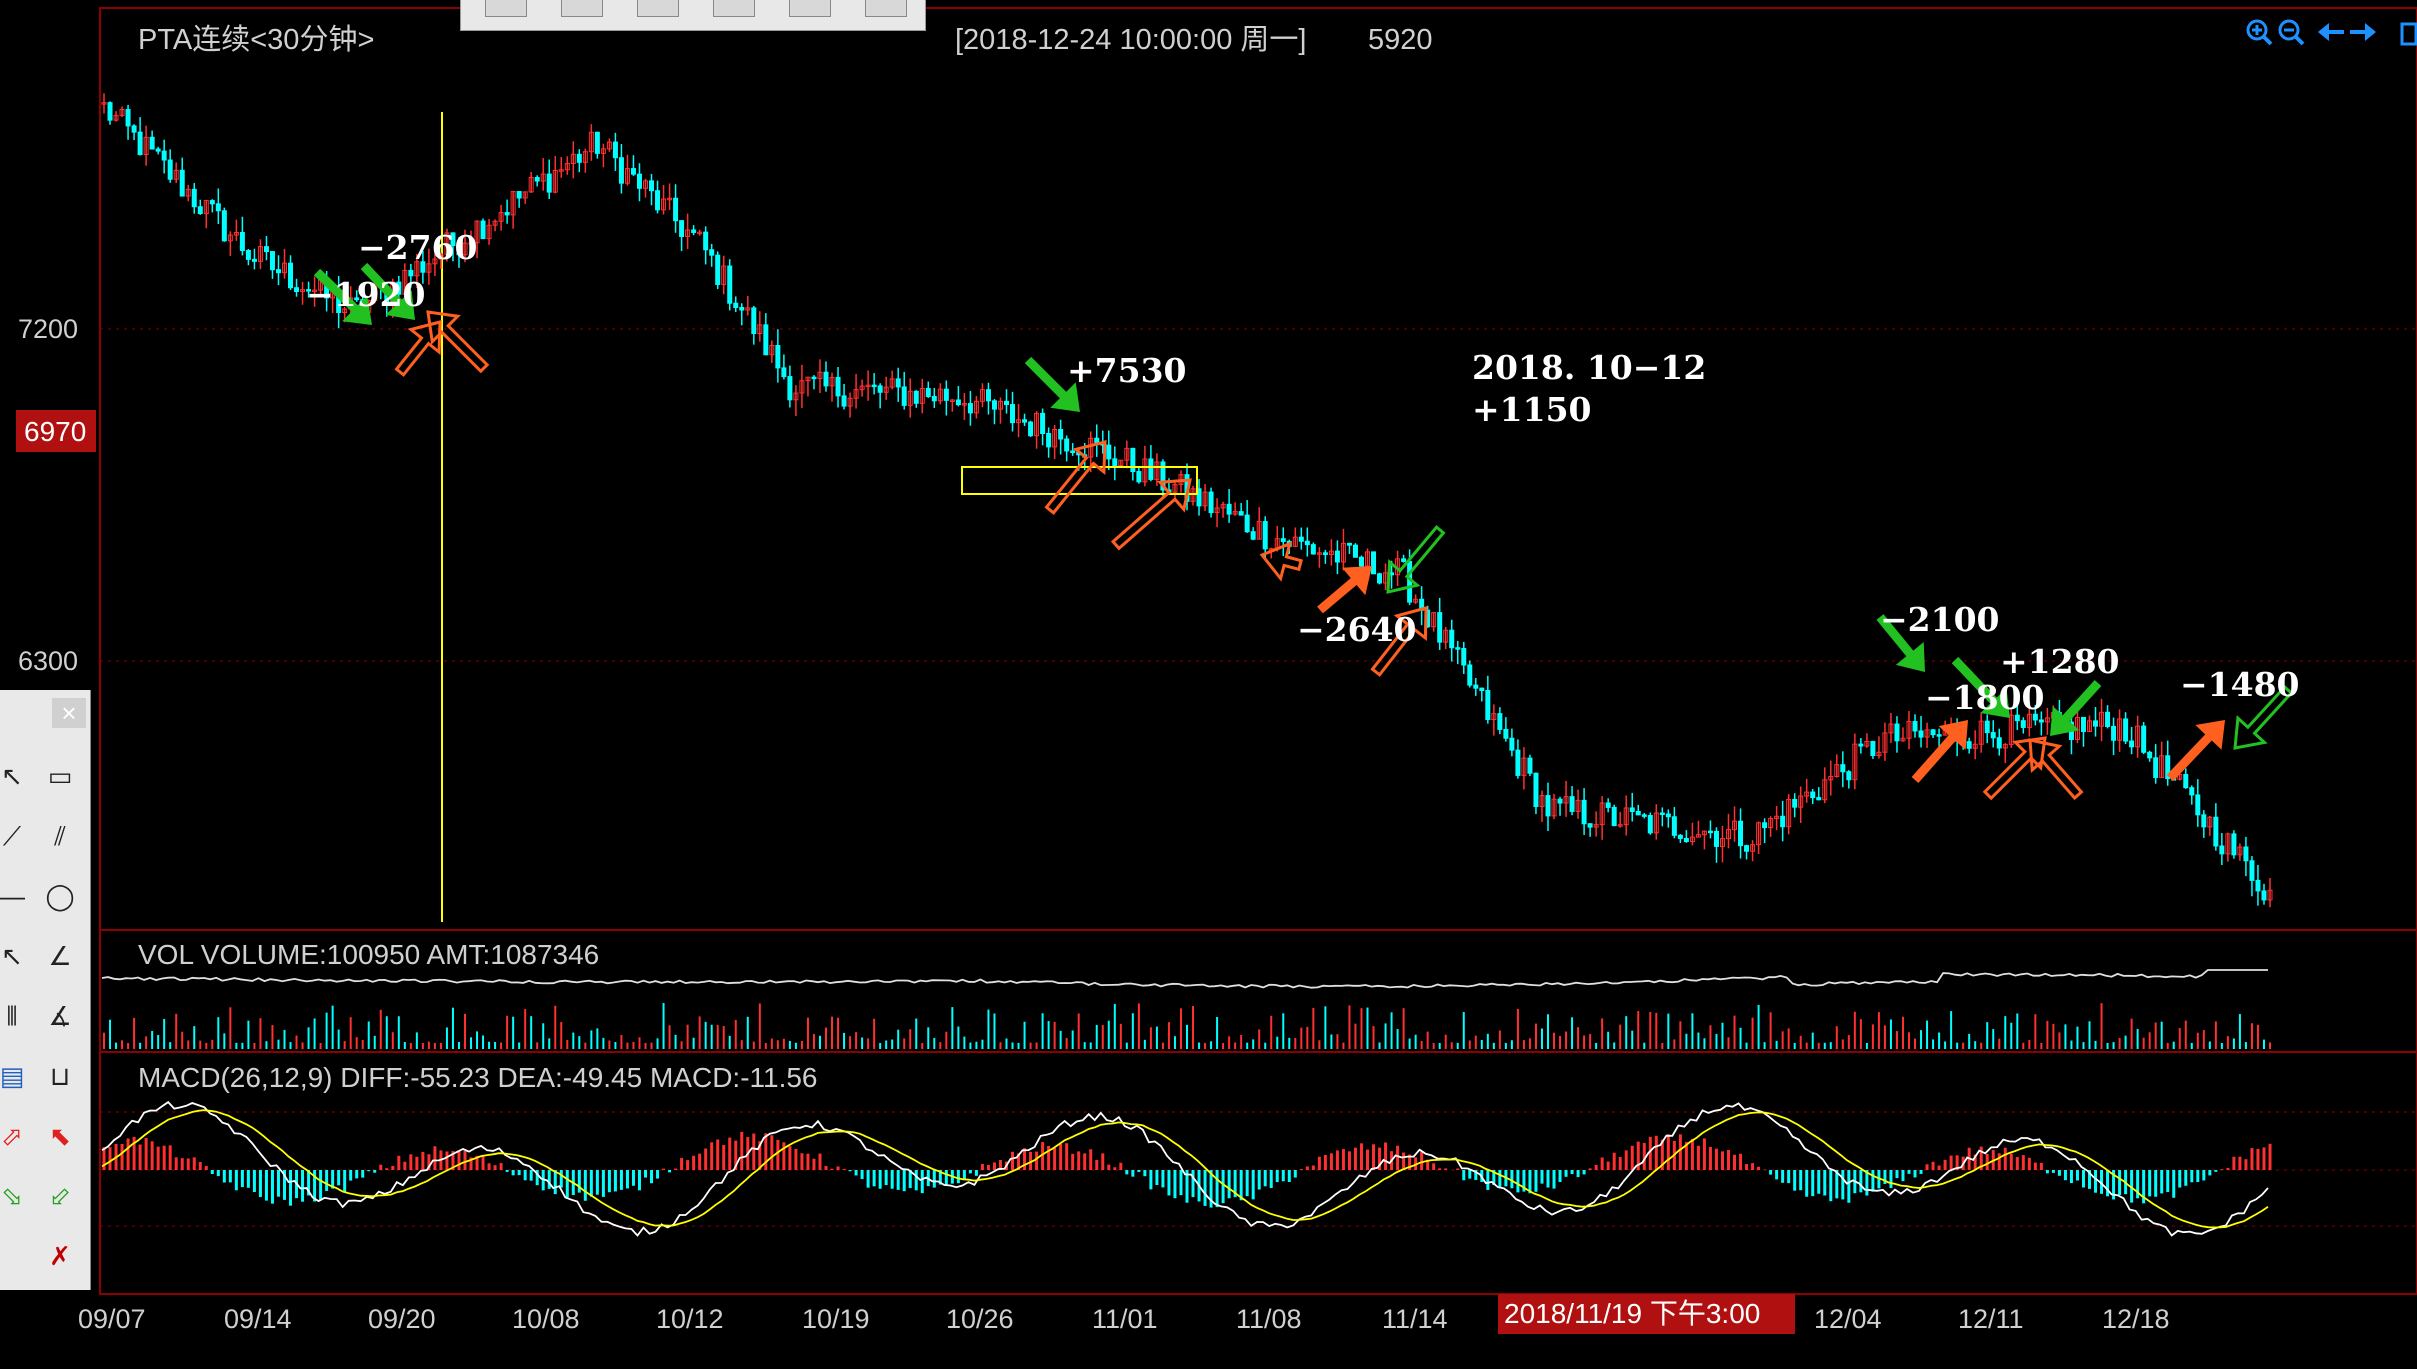 This screenshot has height=1369, width=2417. Describe the element at coordinates (55, 431) in the screenshot. I see `current-price-text: 6970` at that location.